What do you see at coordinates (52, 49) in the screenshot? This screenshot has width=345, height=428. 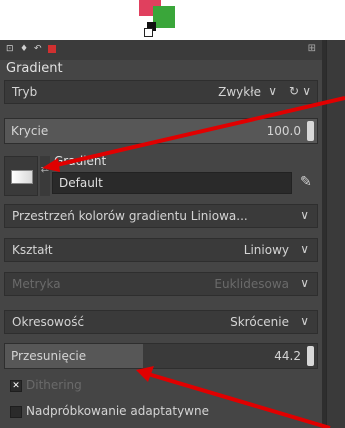 I see `images-icon` at bounding box center [52, 49].